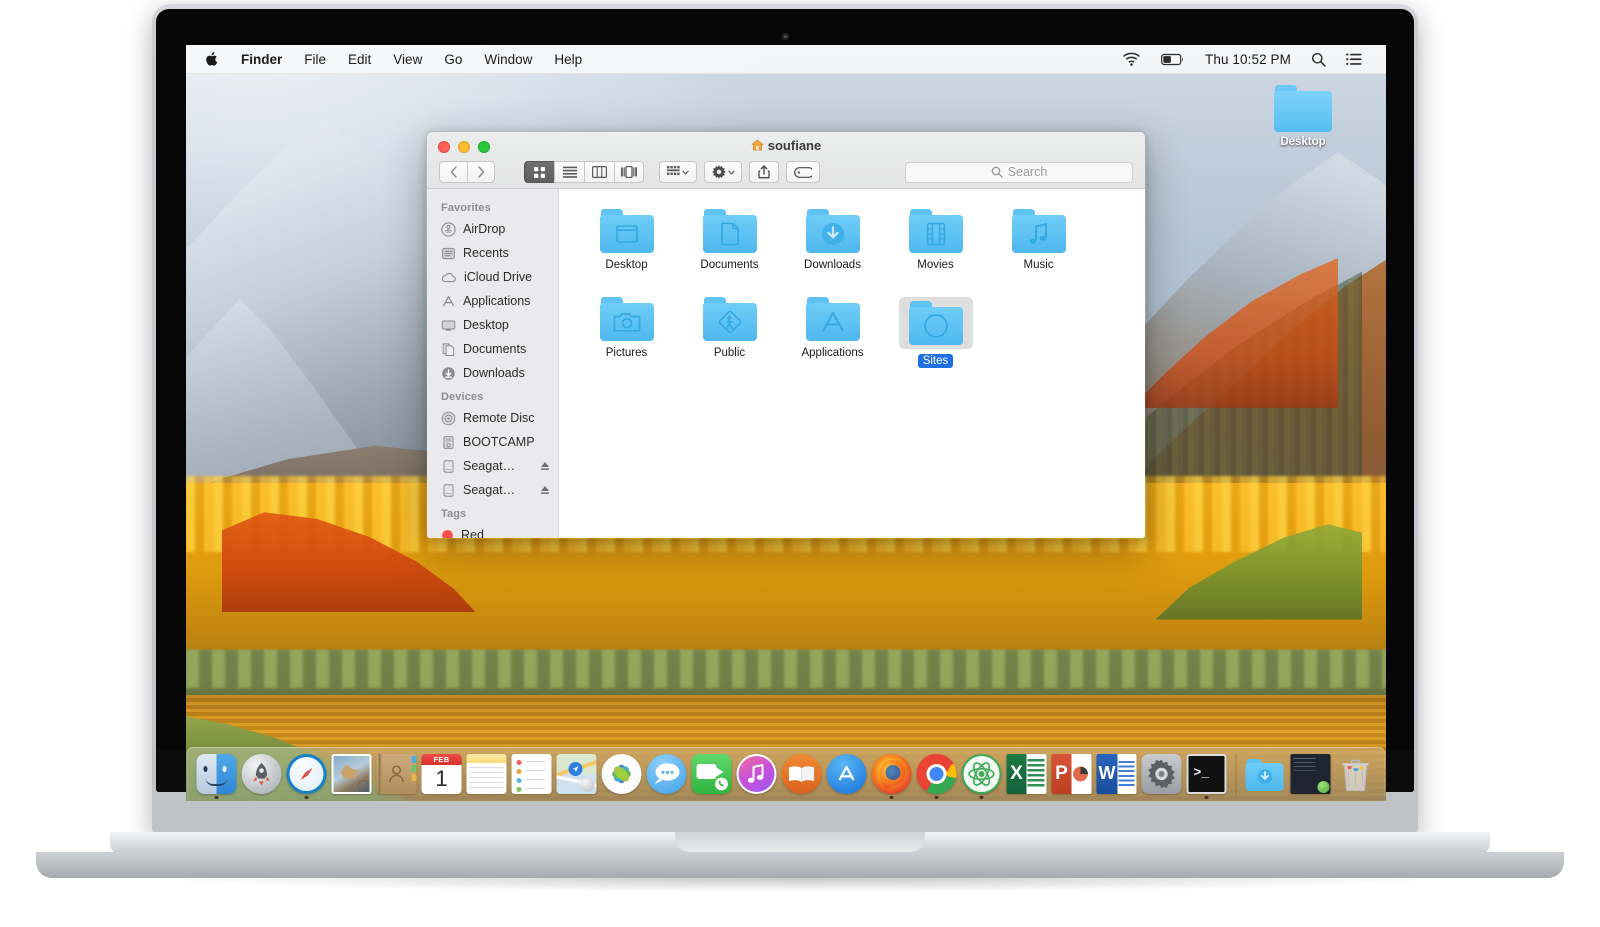 The height and width of the screenshot is (927, 1600). What do you see at coordinates (1026, 776) in the screenshot?
I see `dock-item-excel: X` at bounding box center [1026, 776].